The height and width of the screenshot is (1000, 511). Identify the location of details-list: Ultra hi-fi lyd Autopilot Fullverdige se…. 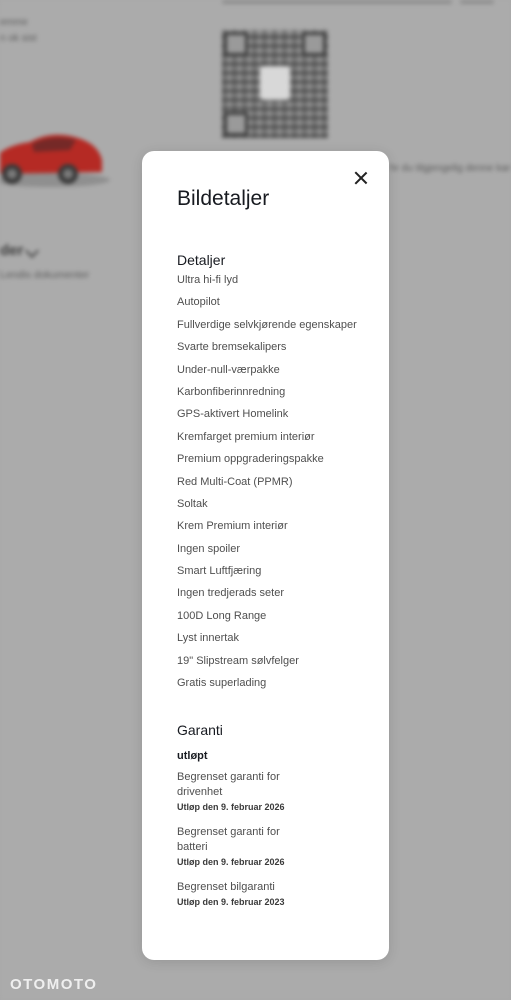
(267, 484).